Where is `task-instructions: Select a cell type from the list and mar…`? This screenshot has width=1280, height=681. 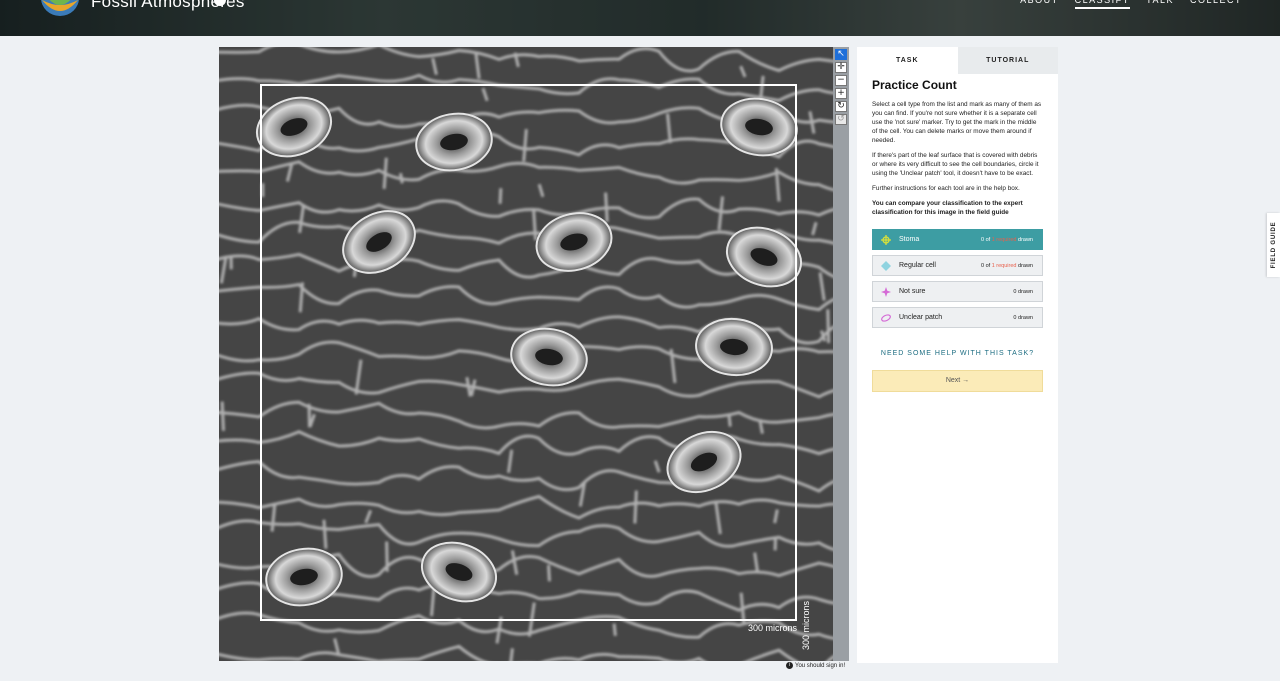
task-instructions: Select a cell type from the list and mar… is located at coordinates (957, 158).